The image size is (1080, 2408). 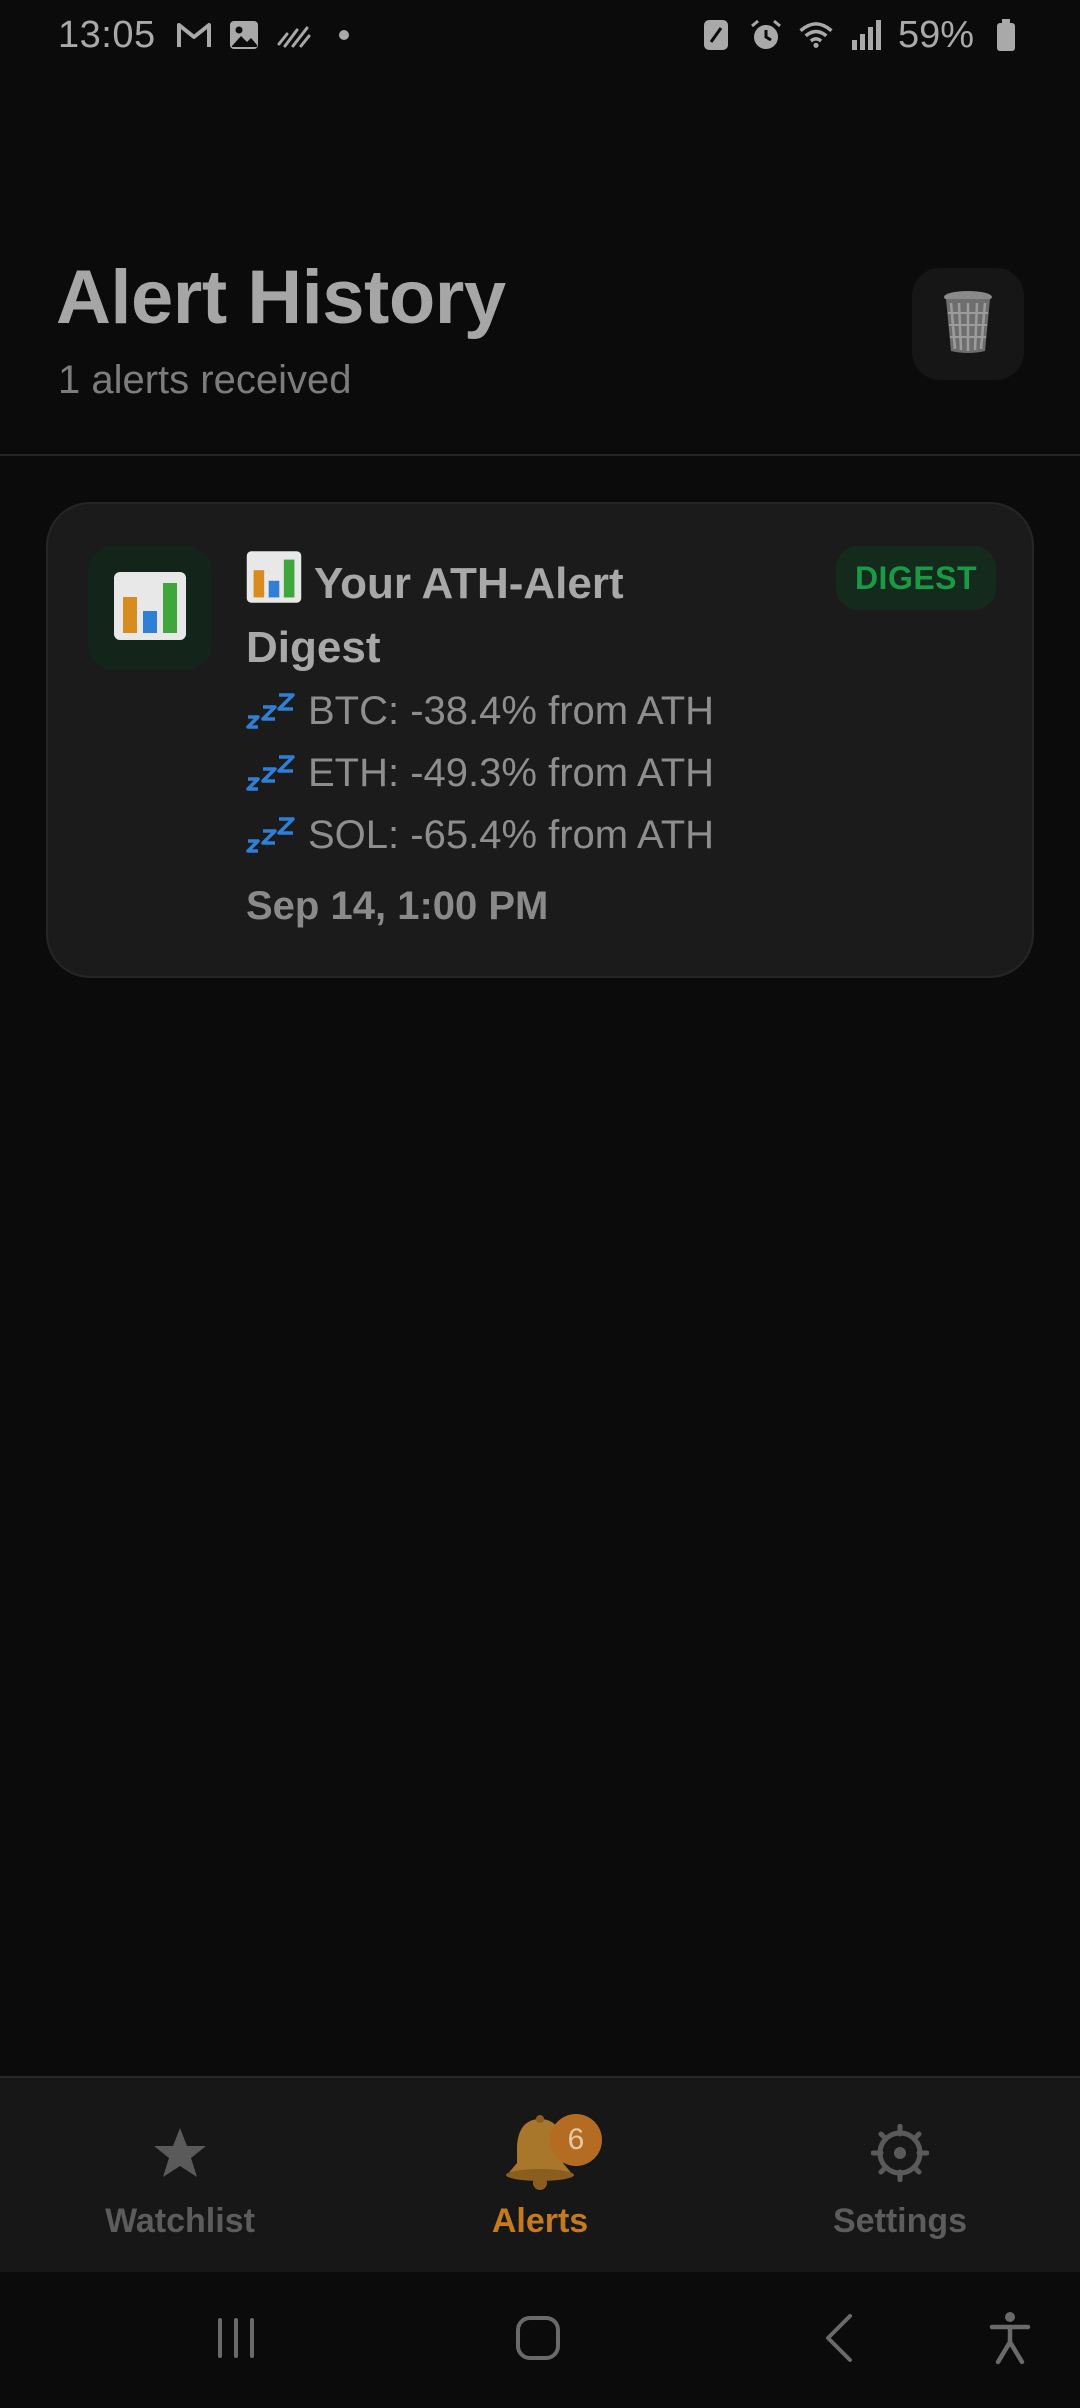 I want to click on header: Alert History 1 alerts received, so click(x=540, y=348).